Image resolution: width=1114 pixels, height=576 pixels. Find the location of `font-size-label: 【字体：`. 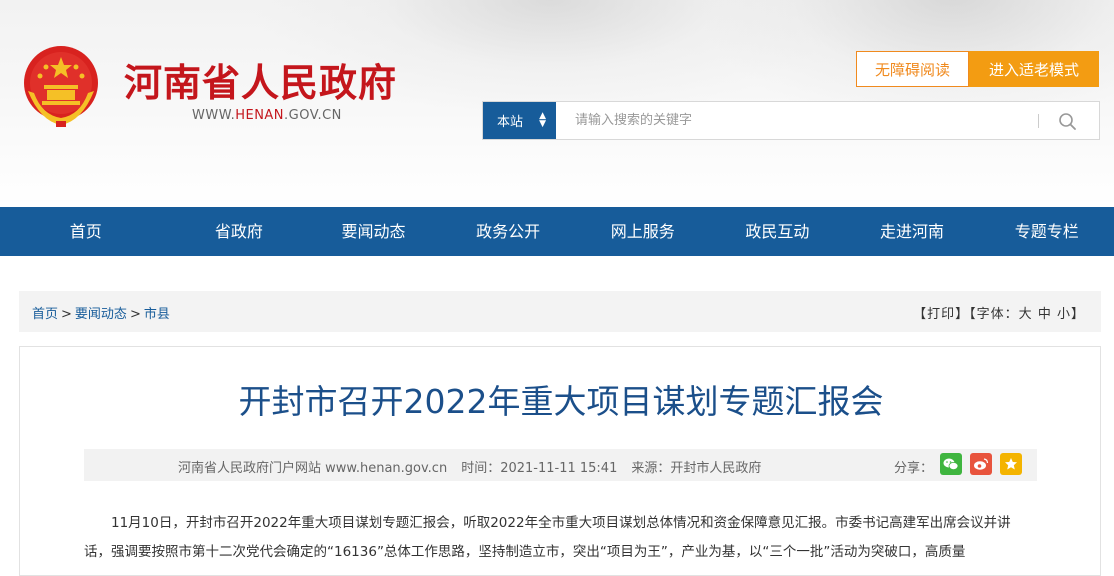

font-size-label: 【字体： is located at coordinates (994, 314).